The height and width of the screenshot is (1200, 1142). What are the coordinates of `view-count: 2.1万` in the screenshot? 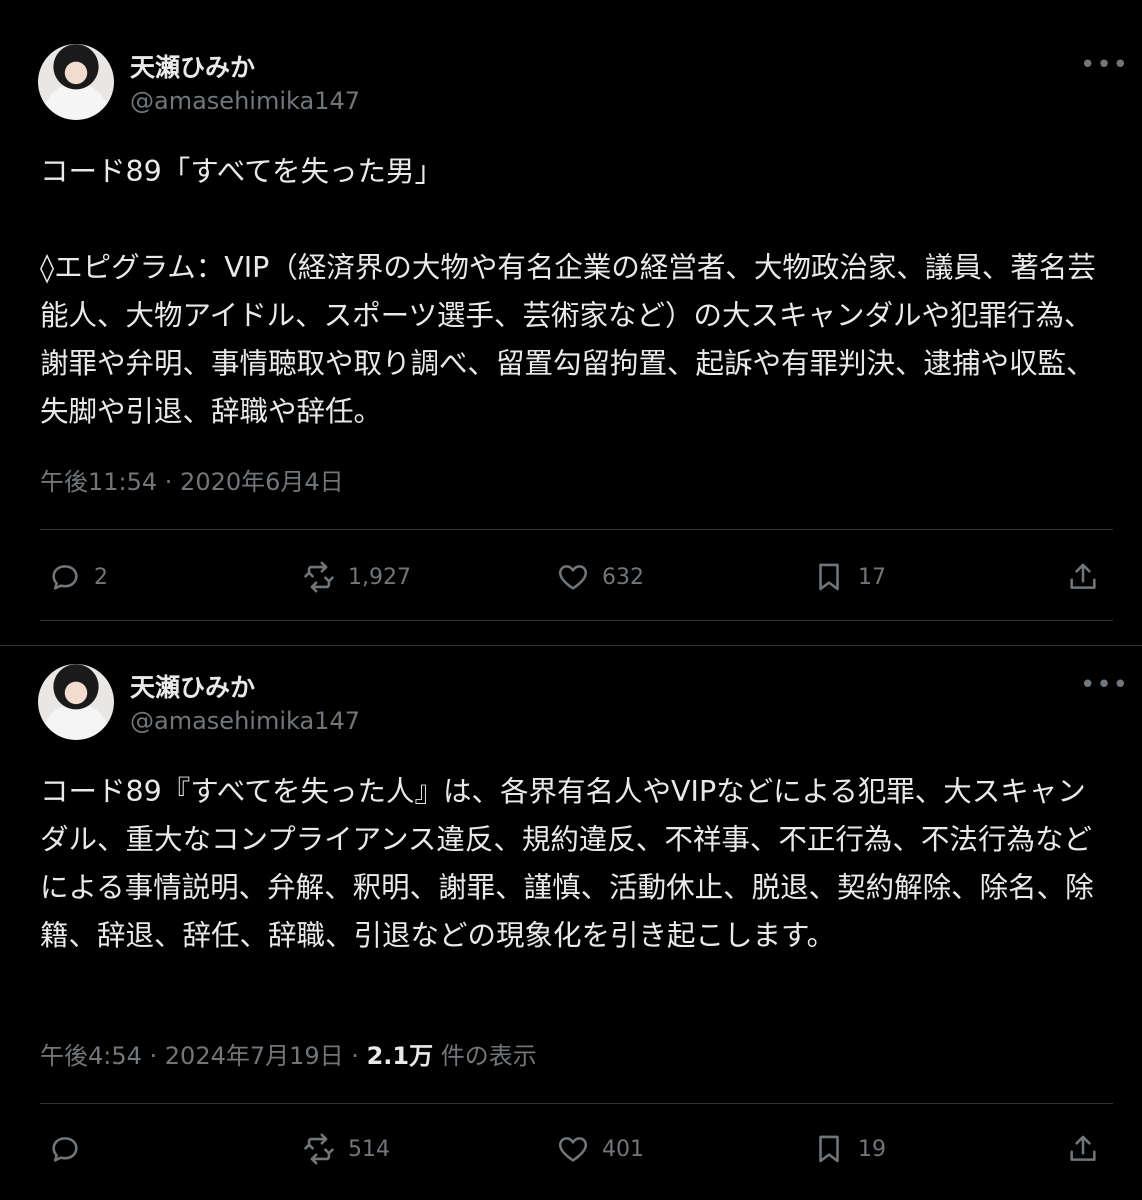 It's located at (400, 1056).